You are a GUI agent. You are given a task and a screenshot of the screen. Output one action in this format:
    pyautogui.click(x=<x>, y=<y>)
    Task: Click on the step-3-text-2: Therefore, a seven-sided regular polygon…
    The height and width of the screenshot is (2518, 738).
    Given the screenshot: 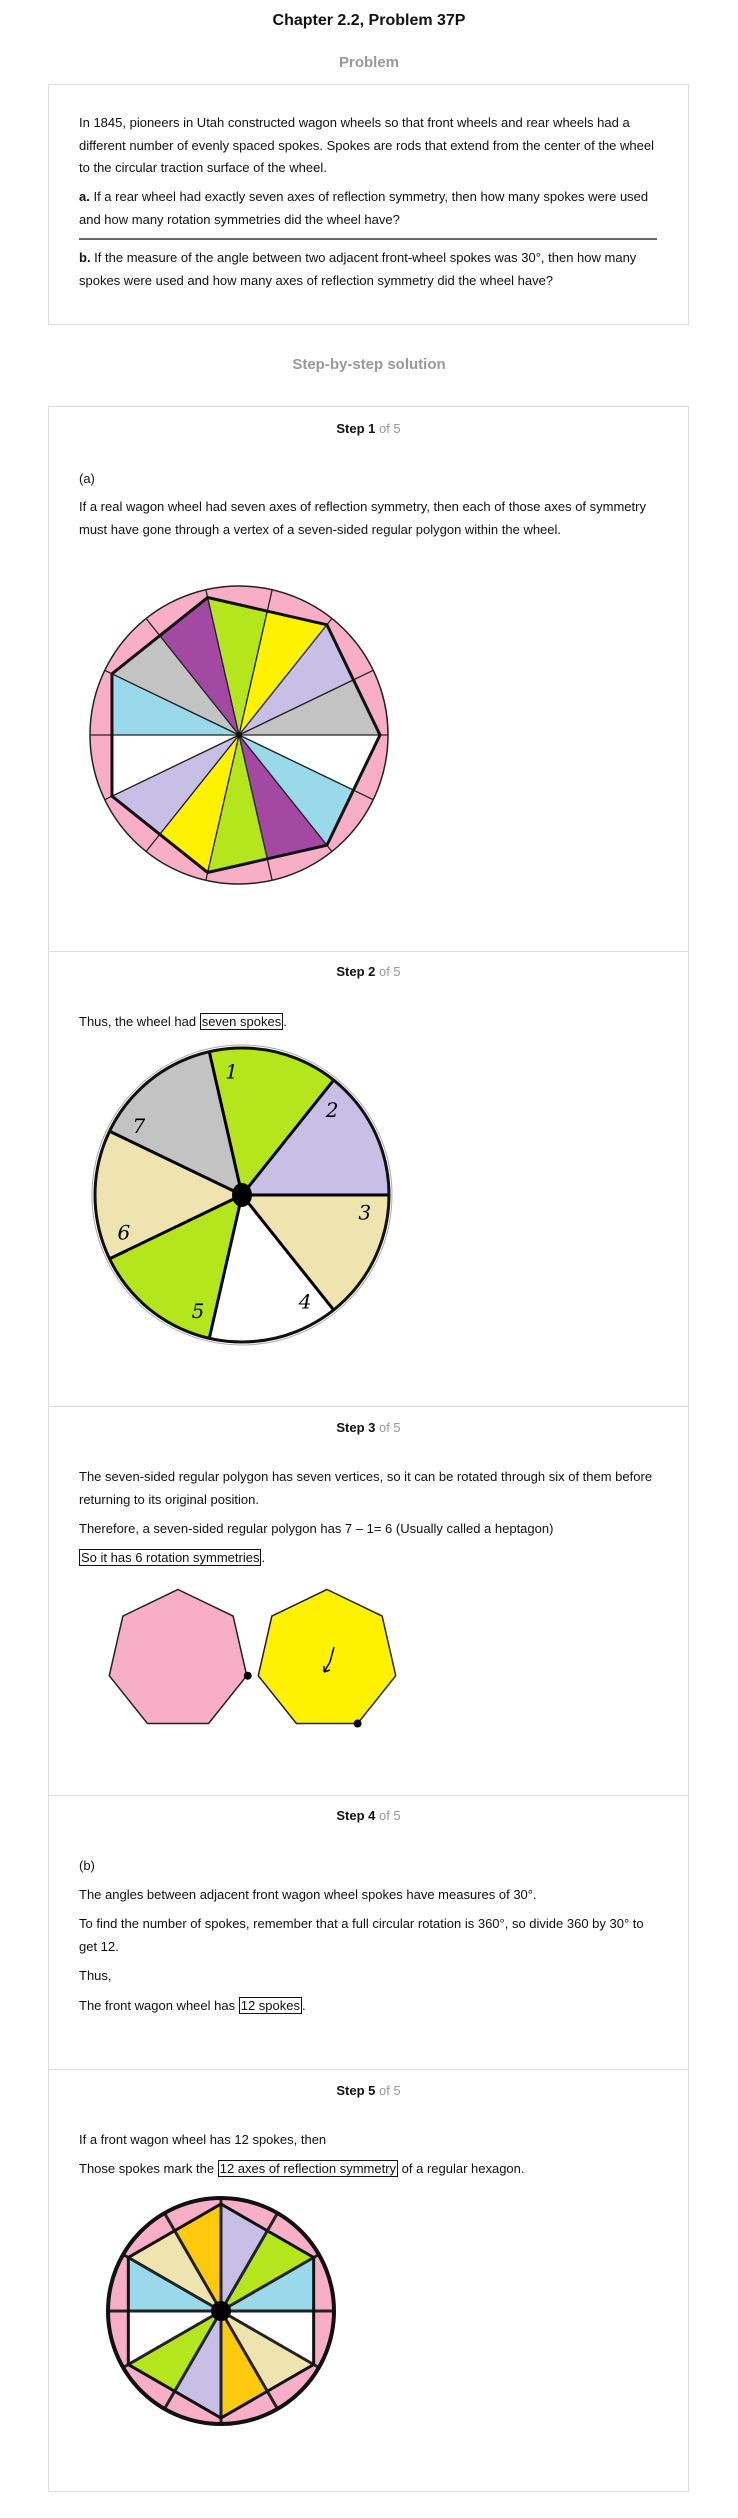 What is the action you would take?
    pyautogui.click(x=316, y=1528)
    